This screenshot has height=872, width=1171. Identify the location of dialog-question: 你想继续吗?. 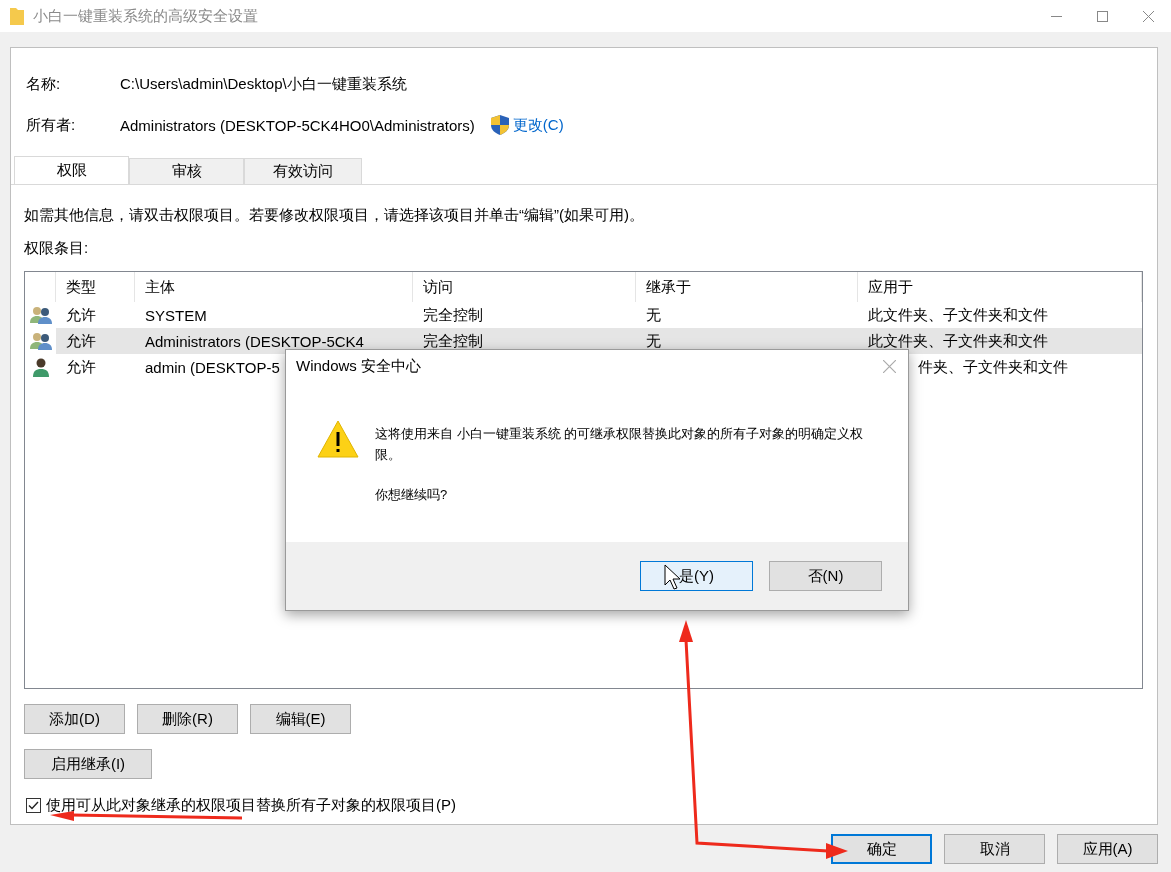
(412, 495).